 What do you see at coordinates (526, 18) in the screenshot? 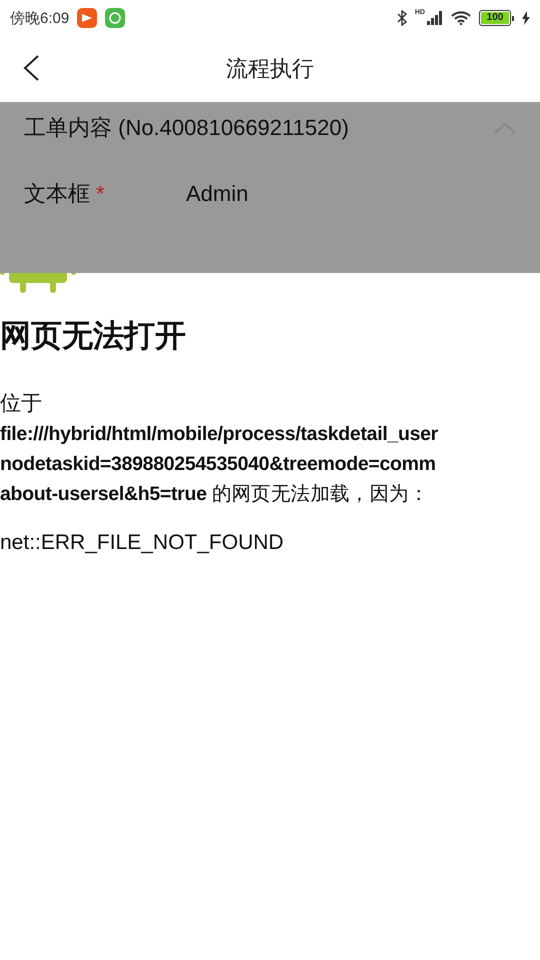
I see `charging-icon` at bounding box center [526, 18].